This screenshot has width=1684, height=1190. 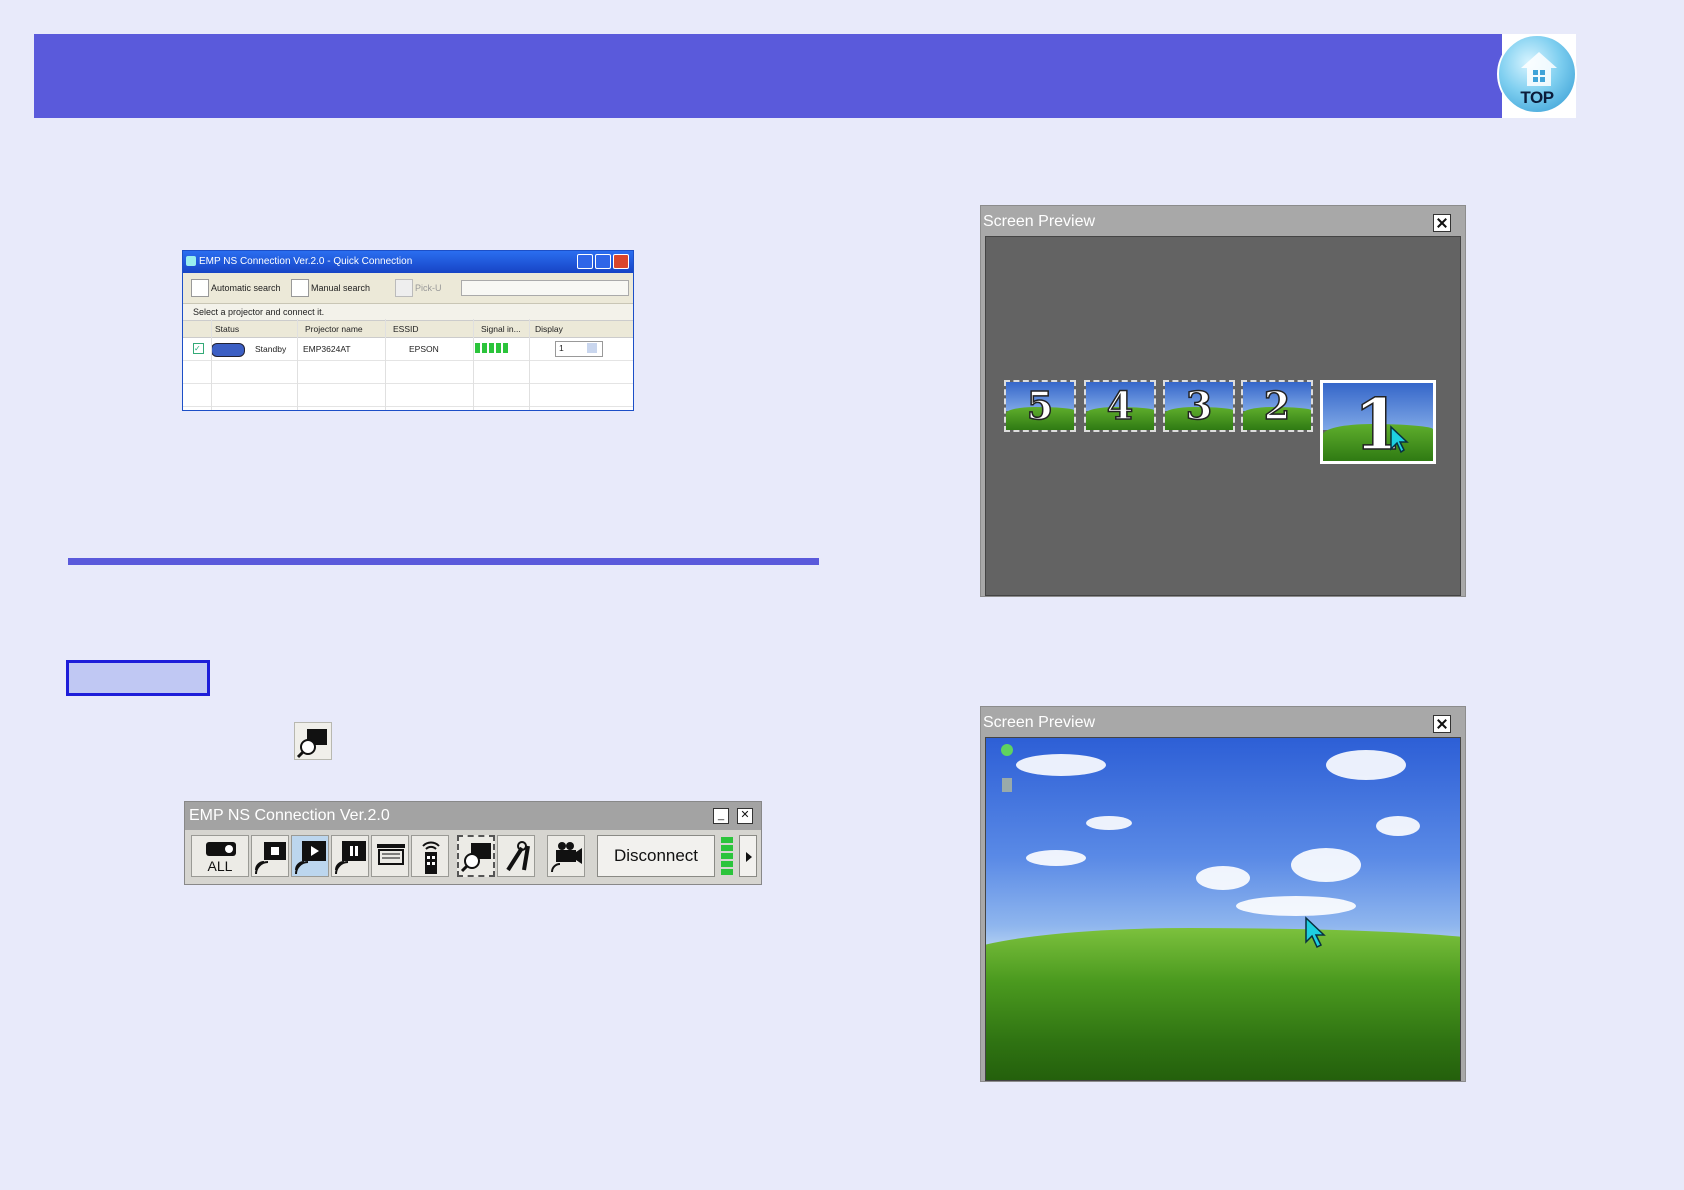 What do you see at coordinates (191, 261) in the screenshot?
I see `app-icon` at bounding box center [191, 261].